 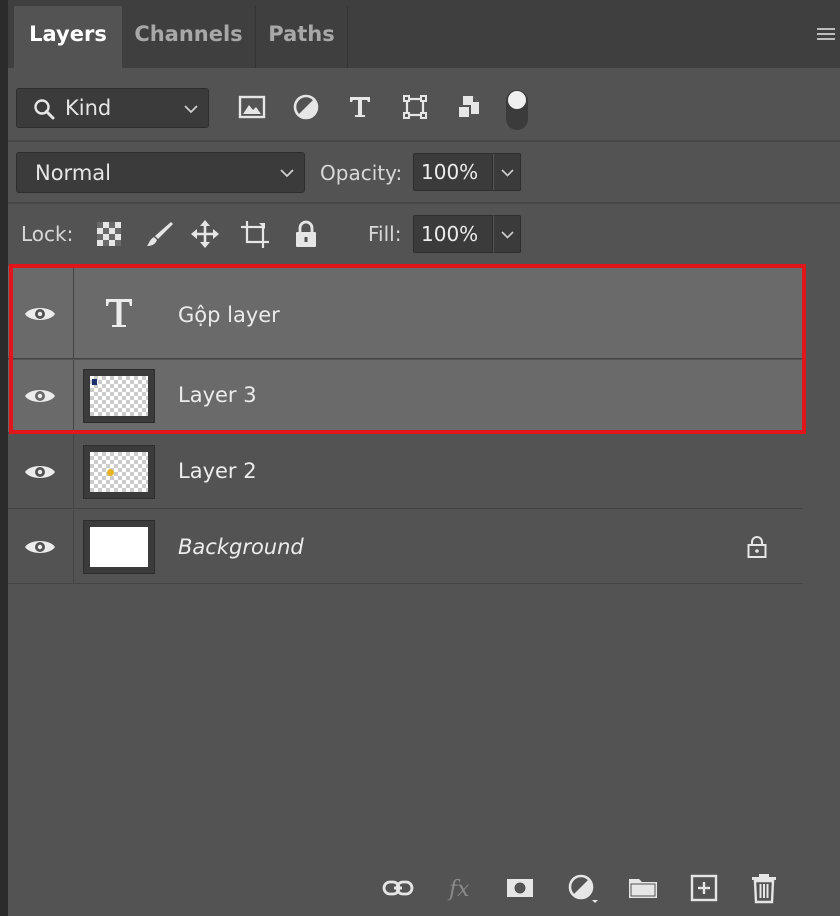 I want to click on filter-kind-label: Kind, so click(x=88, y=108).